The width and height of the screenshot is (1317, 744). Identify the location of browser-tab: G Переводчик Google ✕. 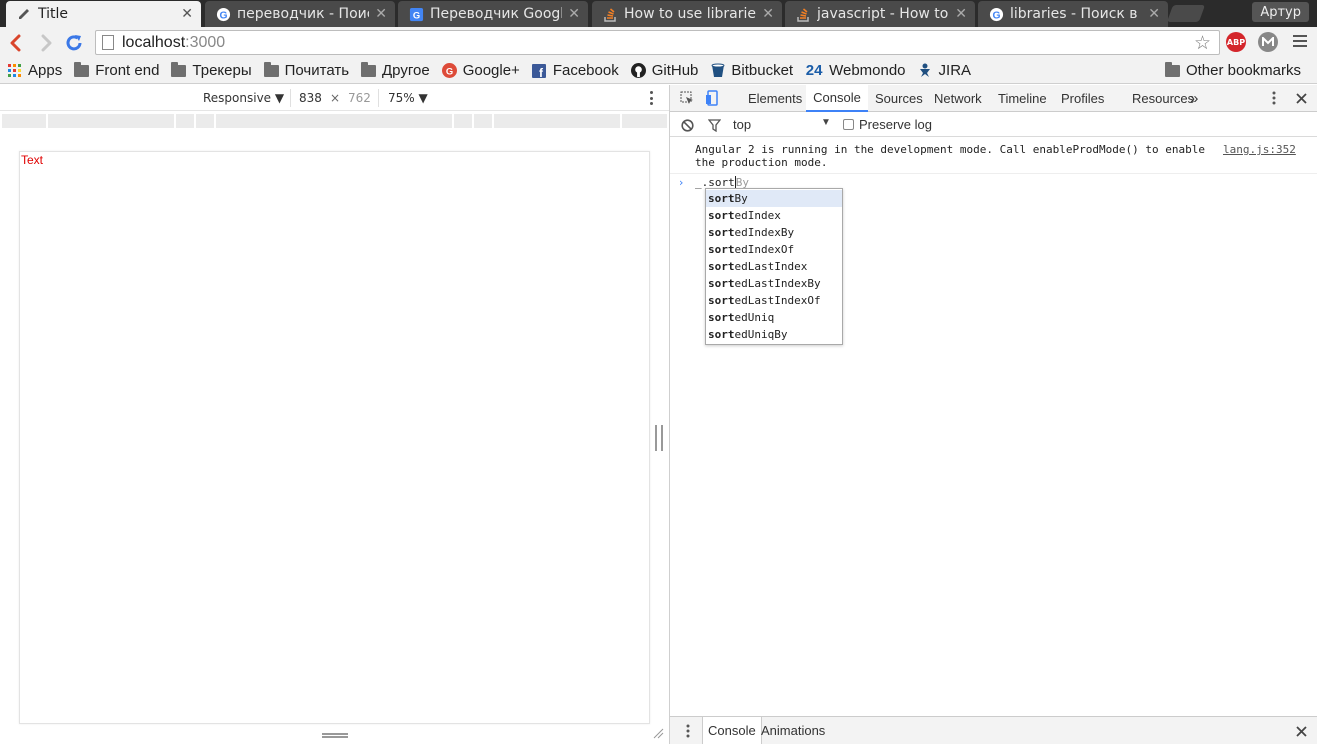
(493, 14).